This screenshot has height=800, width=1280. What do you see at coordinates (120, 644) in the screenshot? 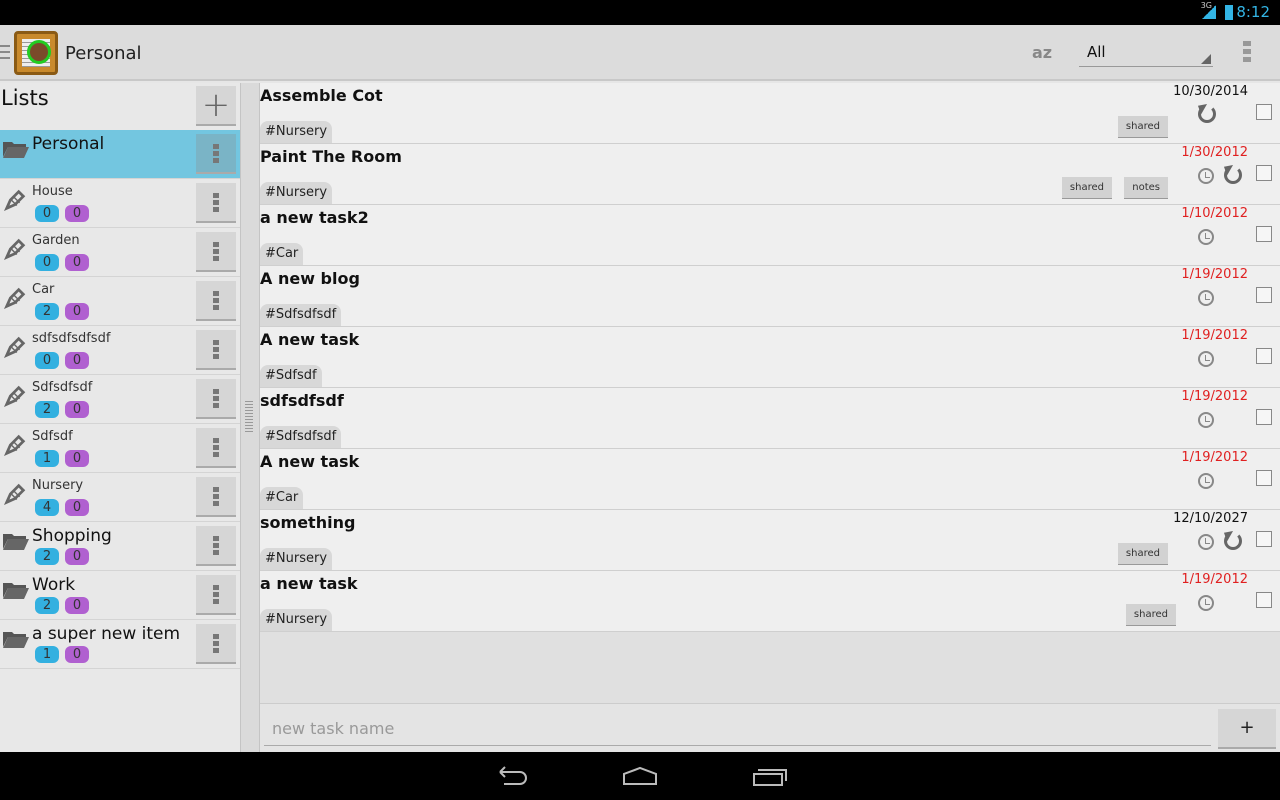
I see `sidebar-item: a super new item 10` at bounding box center [120, 644].